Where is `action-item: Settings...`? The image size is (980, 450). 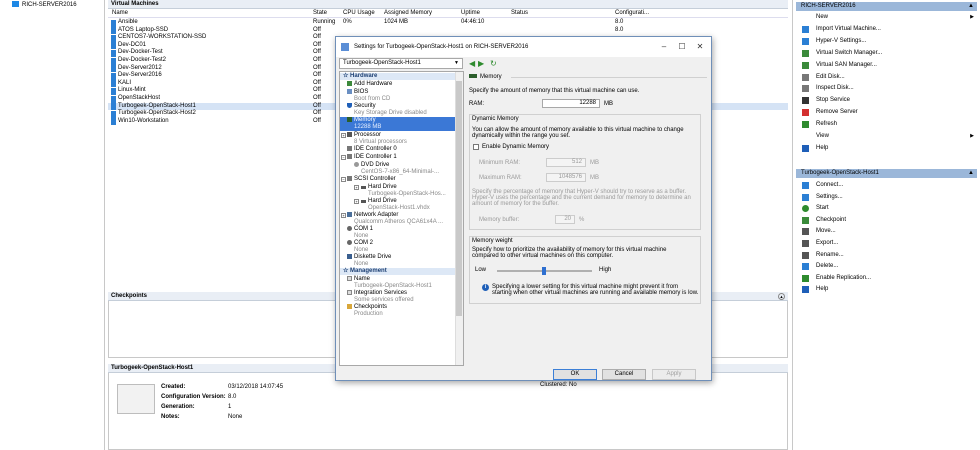
action-item: Settings... is located at coordinates (886, 197).